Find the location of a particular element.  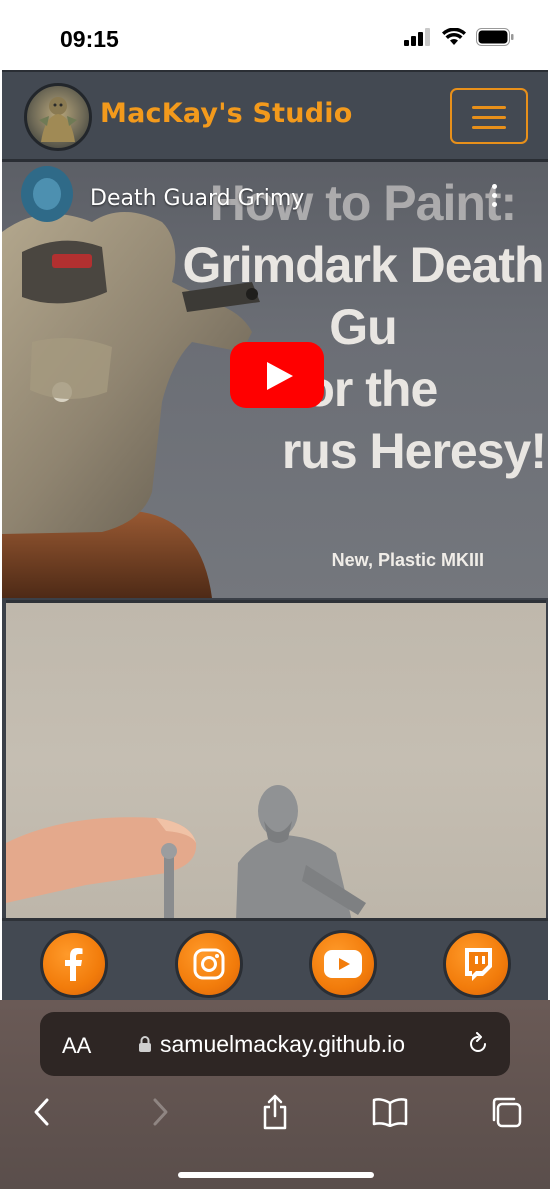

tabs-icon is located at coordinates (507, 1112).